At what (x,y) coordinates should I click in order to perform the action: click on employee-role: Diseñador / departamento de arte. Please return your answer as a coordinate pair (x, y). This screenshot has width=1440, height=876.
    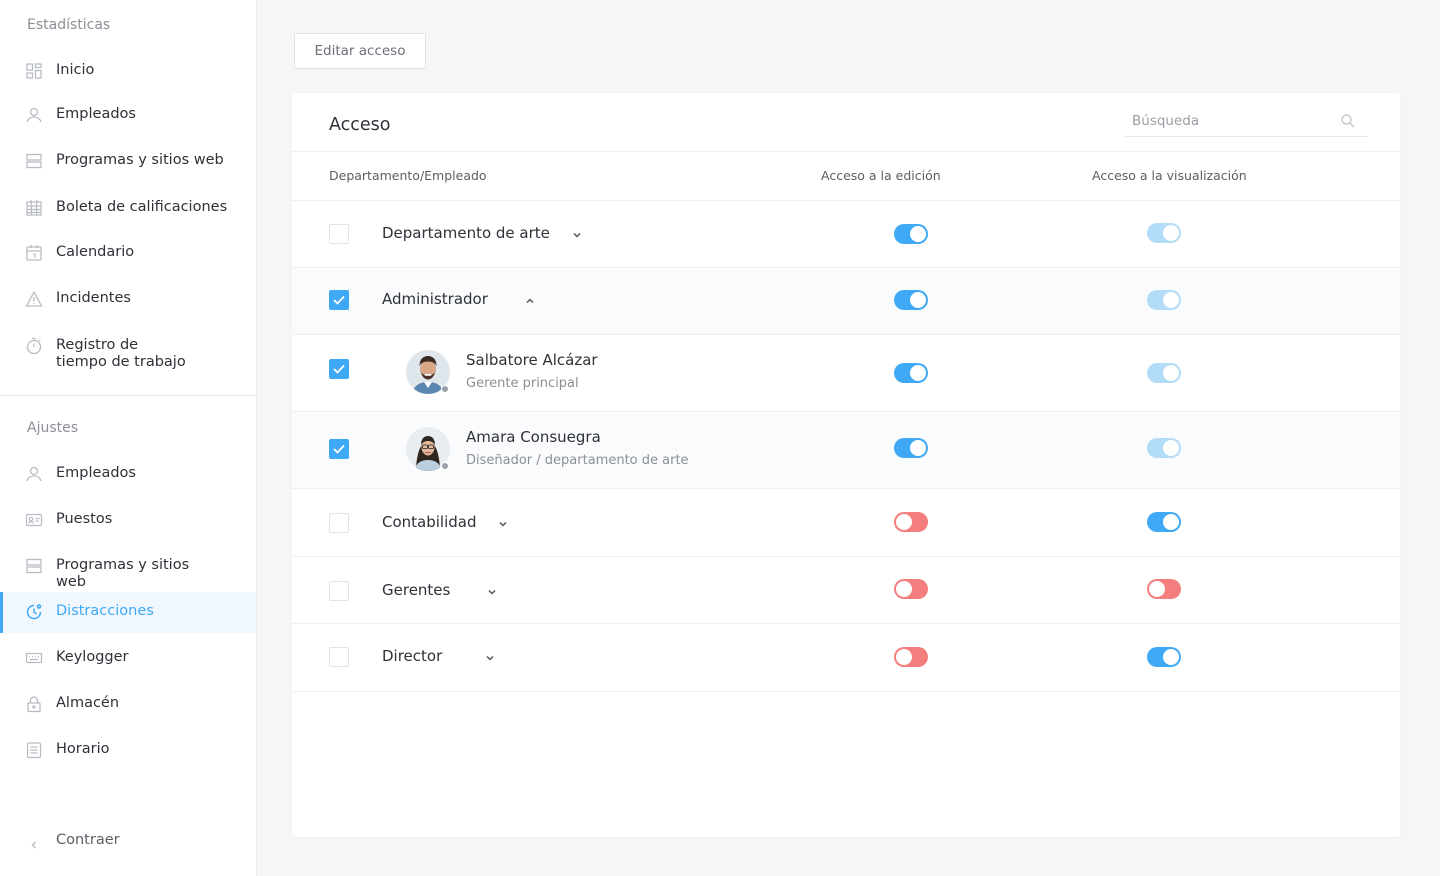
    Looking at the image, I should click on (577, 460).